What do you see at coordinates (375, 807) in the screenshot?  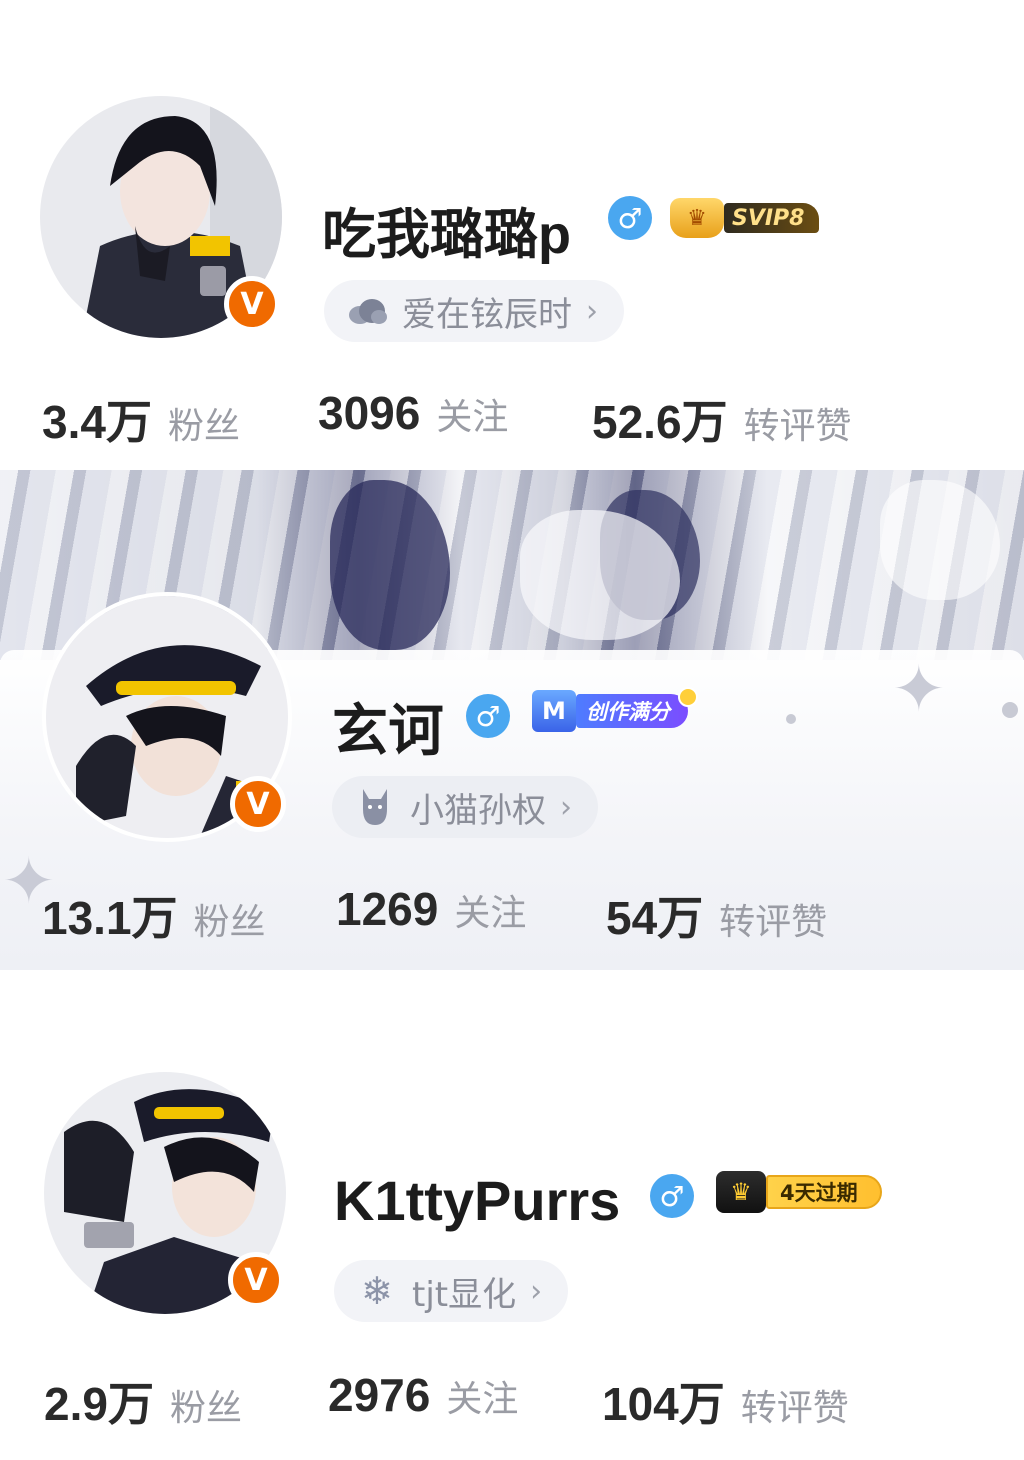 I see `cat-icon` at bounding box center [375, 807].